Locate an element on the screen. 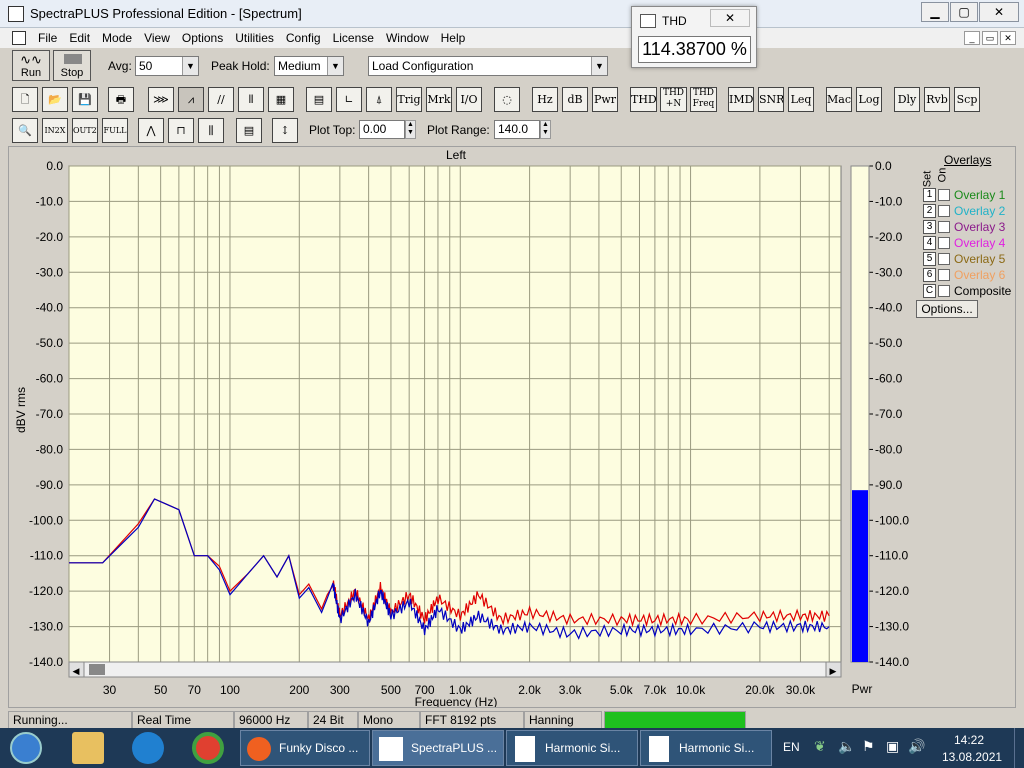  hz-button: Hz is located at coordinates (545, 99).